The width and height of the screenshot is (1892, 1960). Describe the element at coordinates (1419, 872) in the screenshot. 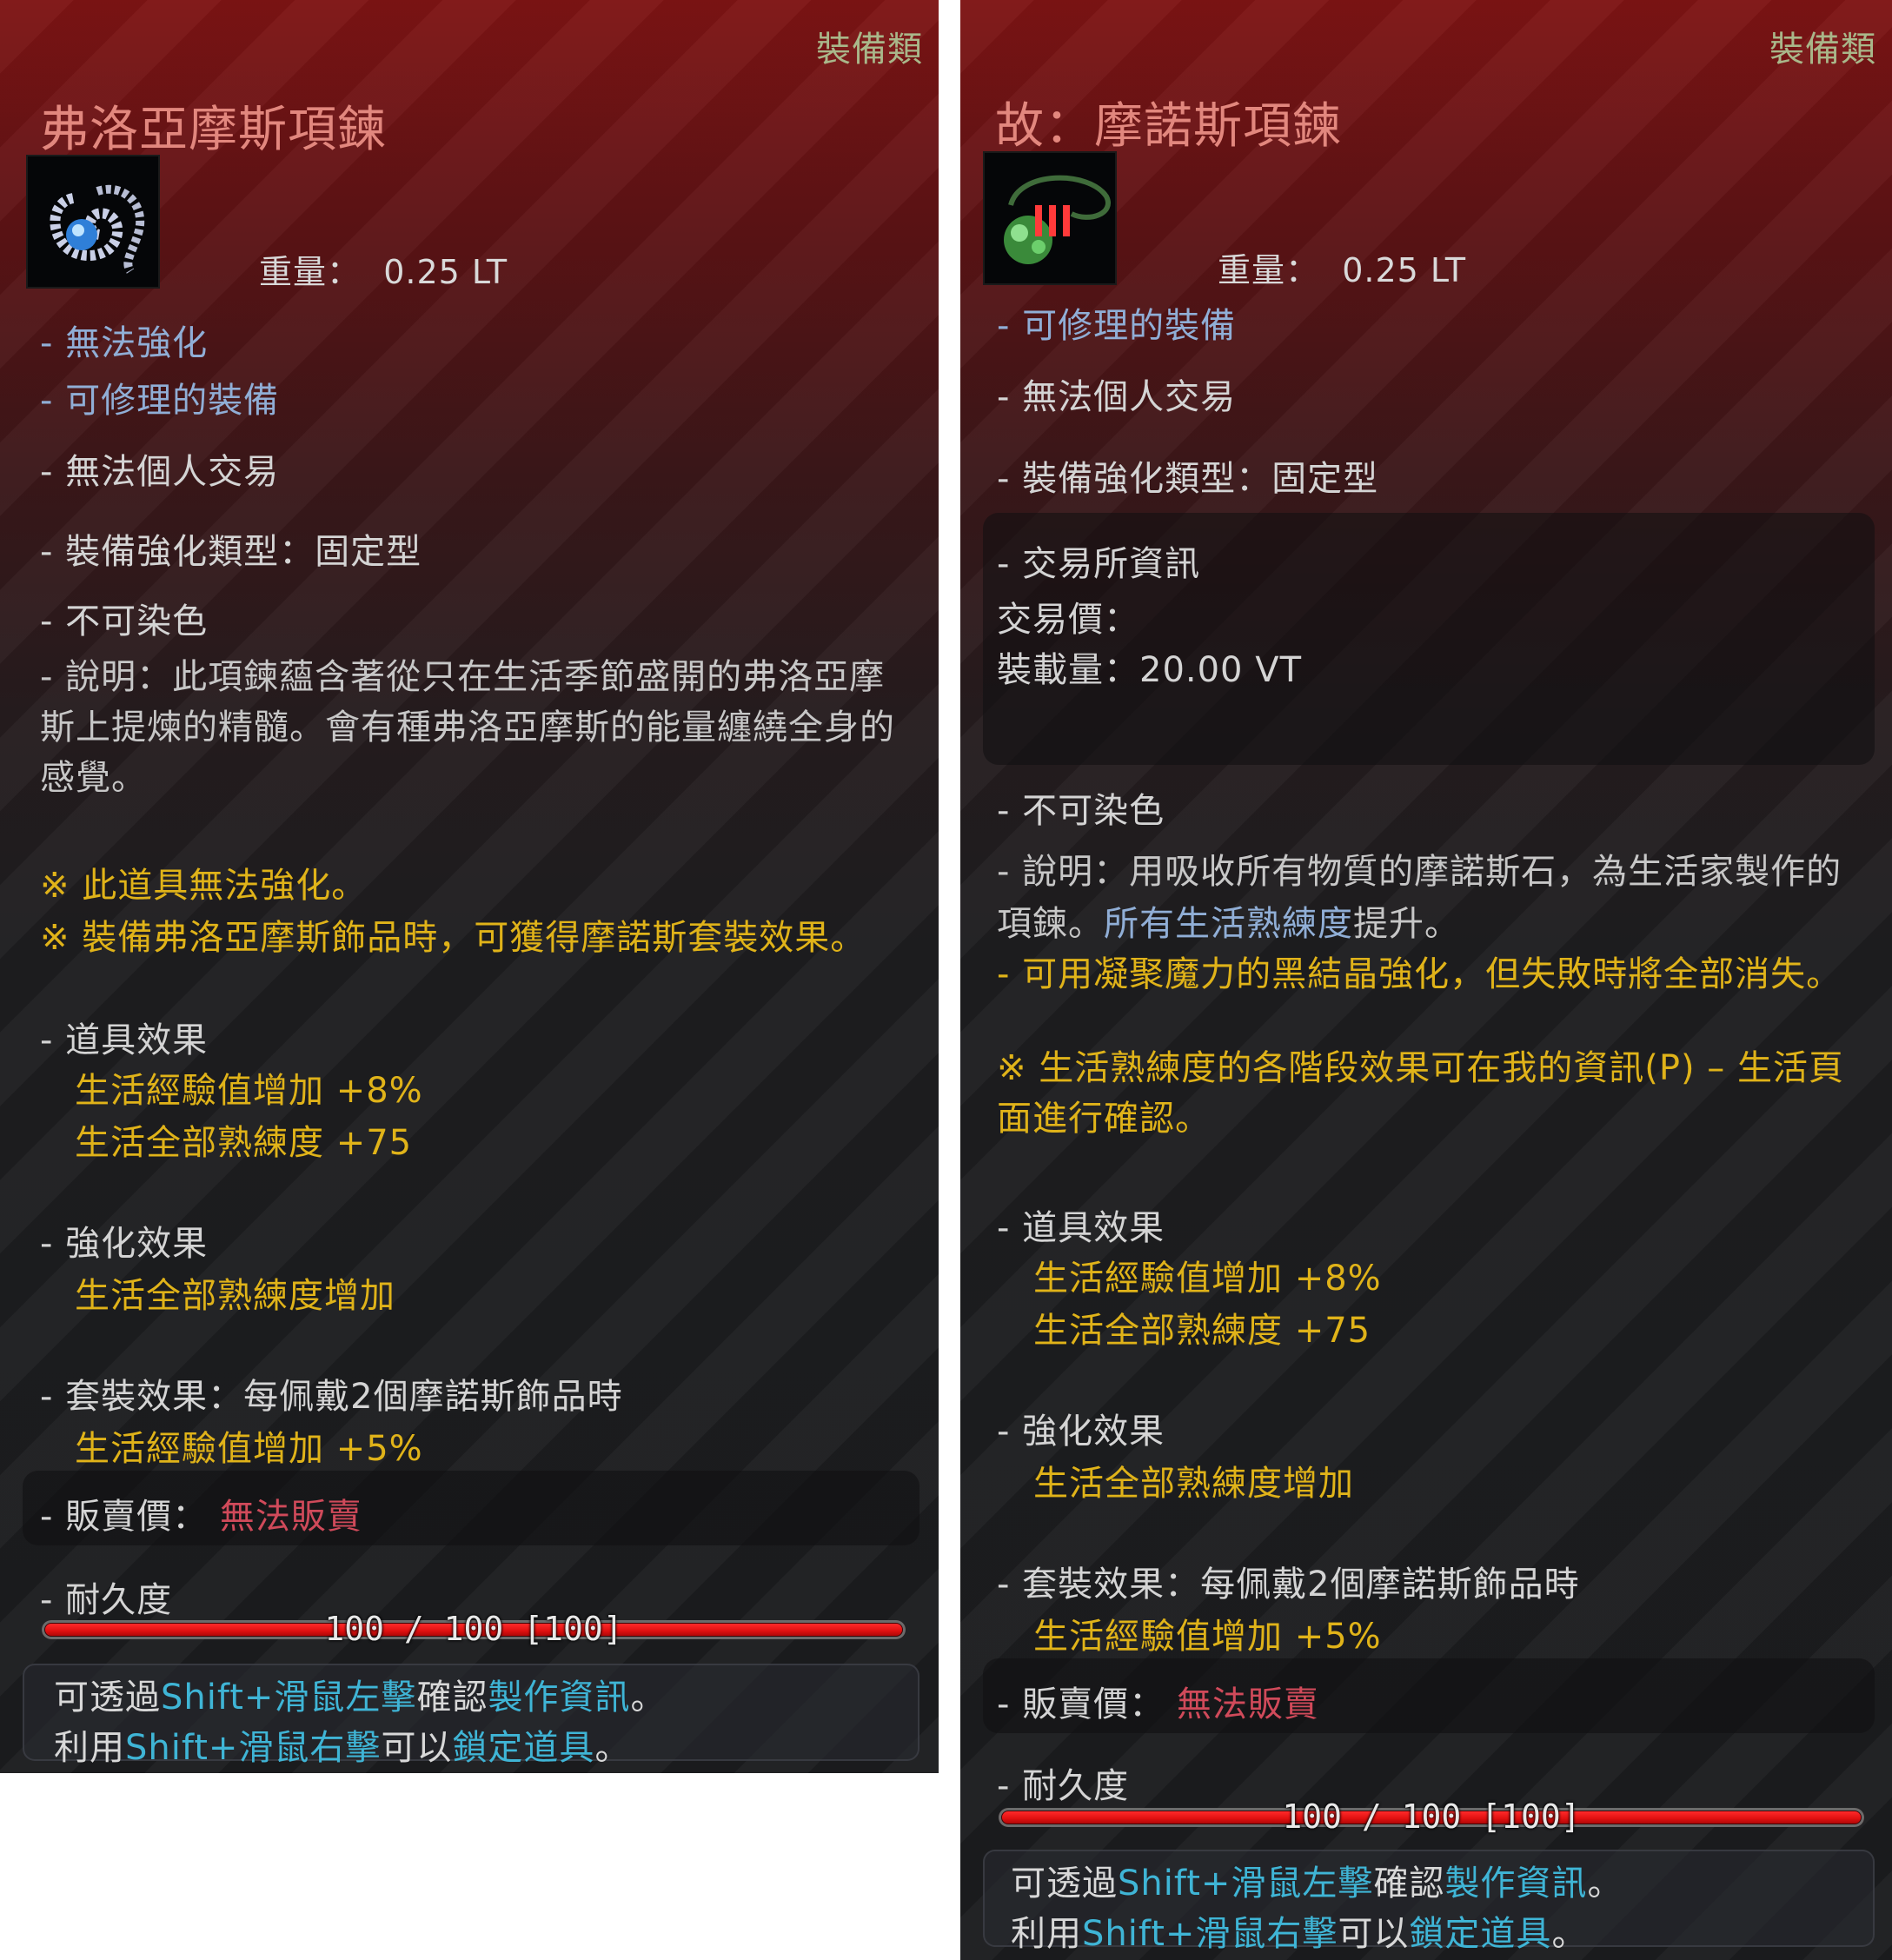

I see `item-description-line1: - 說明：用吸收所有物質的摩諾斯石，為生活家製作的` at that location.